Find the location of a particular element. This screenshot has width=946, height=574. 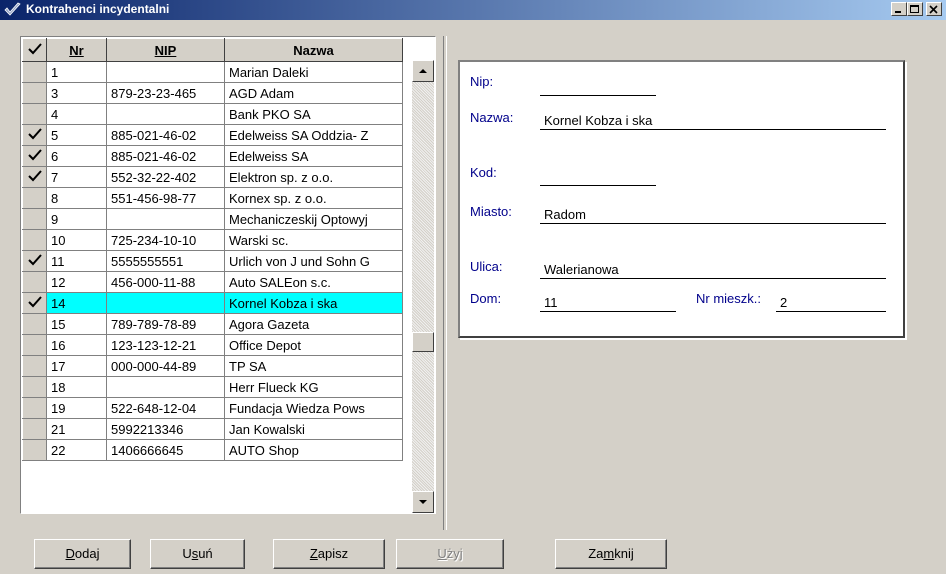

nazwa-field: Kornel Kobza i ska is located at coordinates (713, 121).